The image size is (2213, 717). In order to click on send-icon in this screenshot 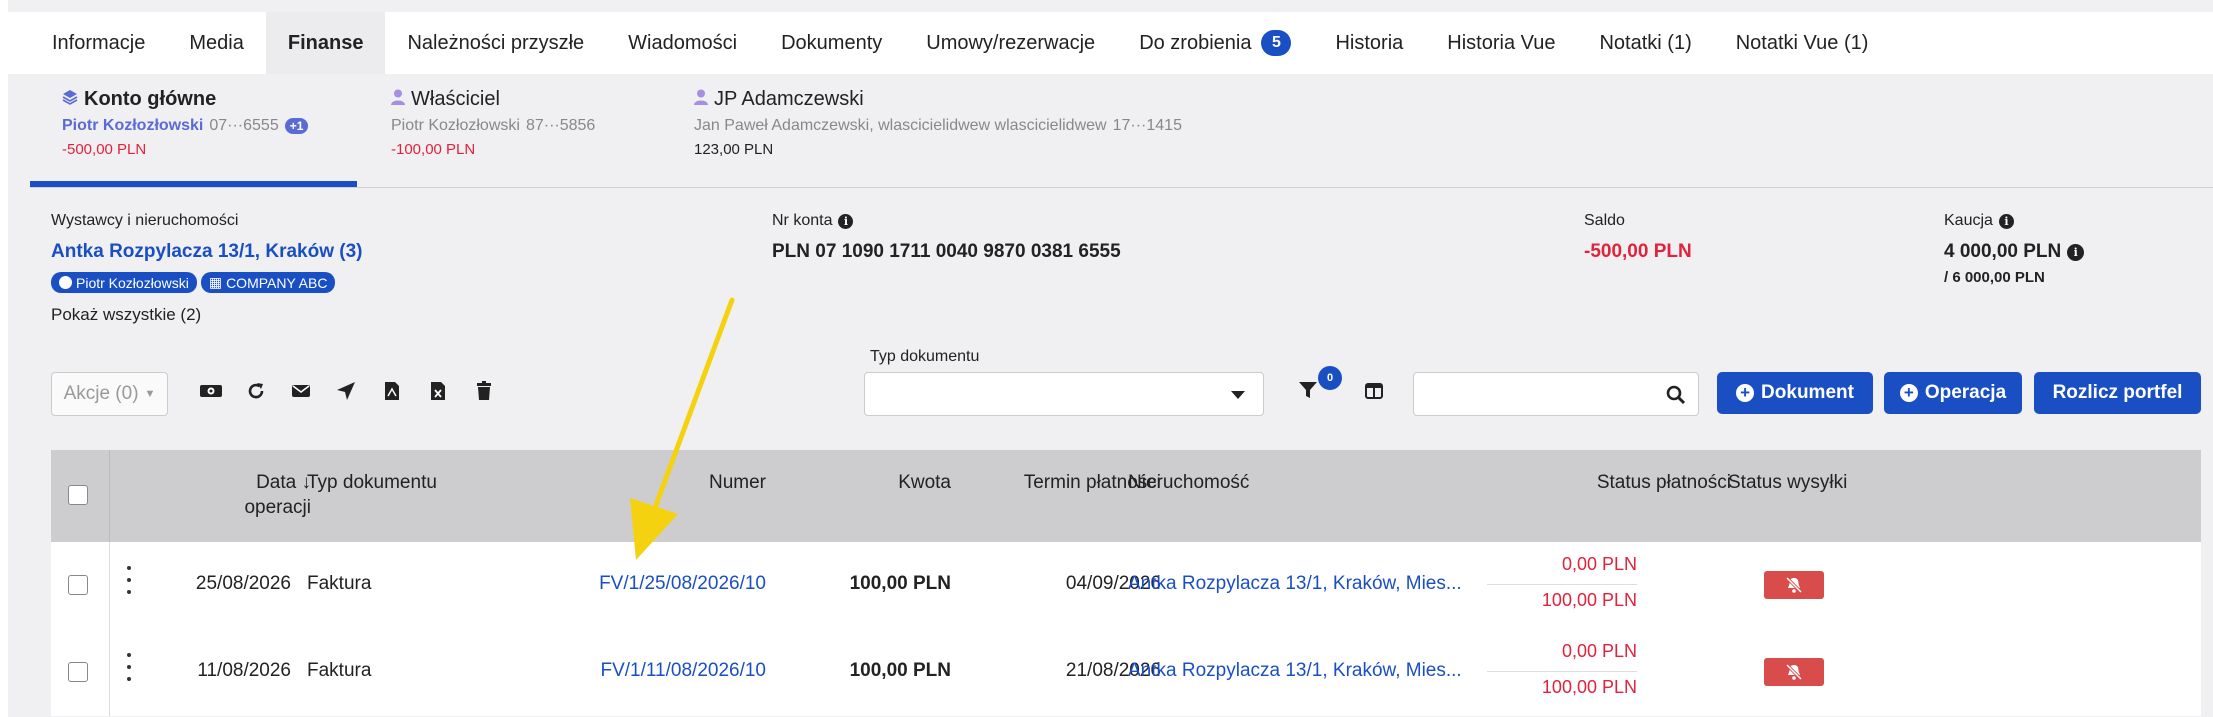, I will do `click(346, 391)`.